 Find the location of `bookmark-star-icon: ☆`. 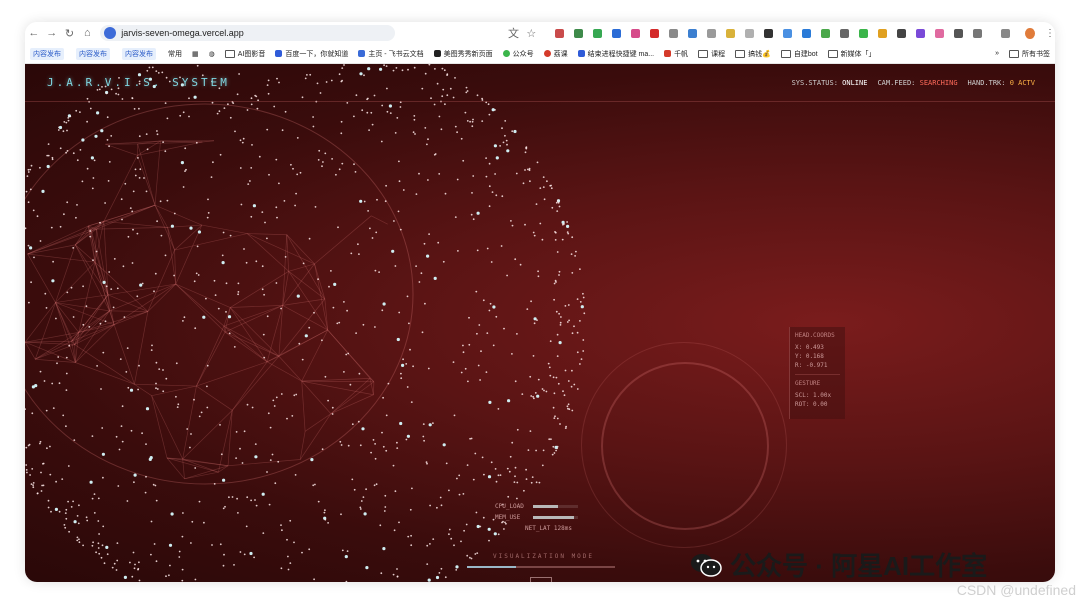

bookmark-star-icon: ☆ is located at coordinates (531, 33).